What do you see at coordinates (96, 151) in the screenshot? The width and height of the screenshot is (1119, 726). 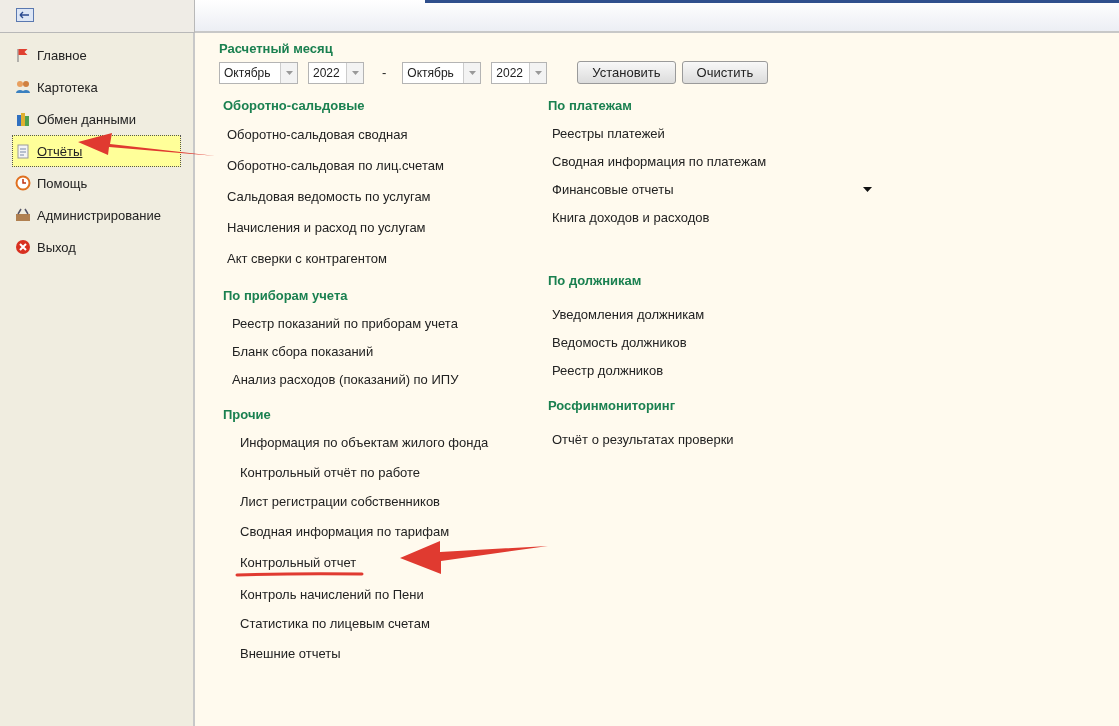 I see `sidebar-item: Отчёты` at bounding box center [96, 151].